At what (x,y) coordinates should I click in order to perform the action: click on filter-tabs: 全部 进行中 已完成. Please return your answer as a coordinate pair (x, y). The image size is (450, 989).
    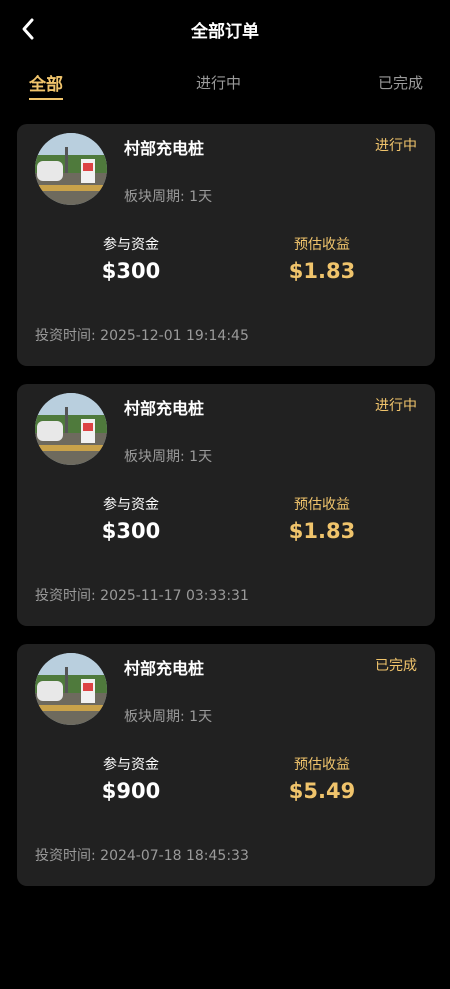
    Looking at the image, I should click on (225, 85).